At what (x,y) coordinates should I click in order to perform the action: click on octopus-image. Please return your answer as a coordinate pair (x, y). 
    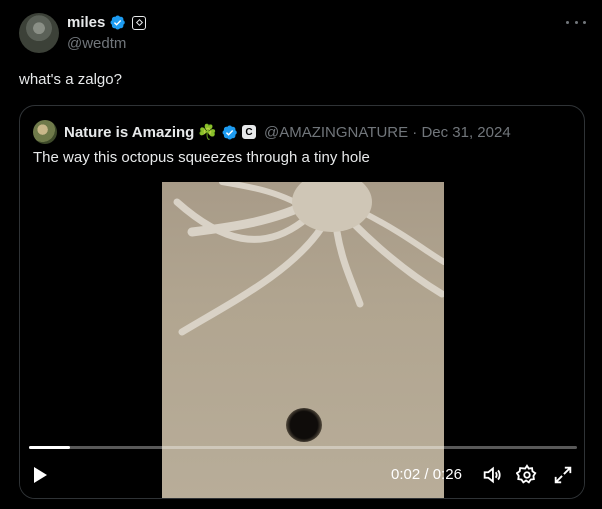
    Looking at the image, I should click on (308, 259).